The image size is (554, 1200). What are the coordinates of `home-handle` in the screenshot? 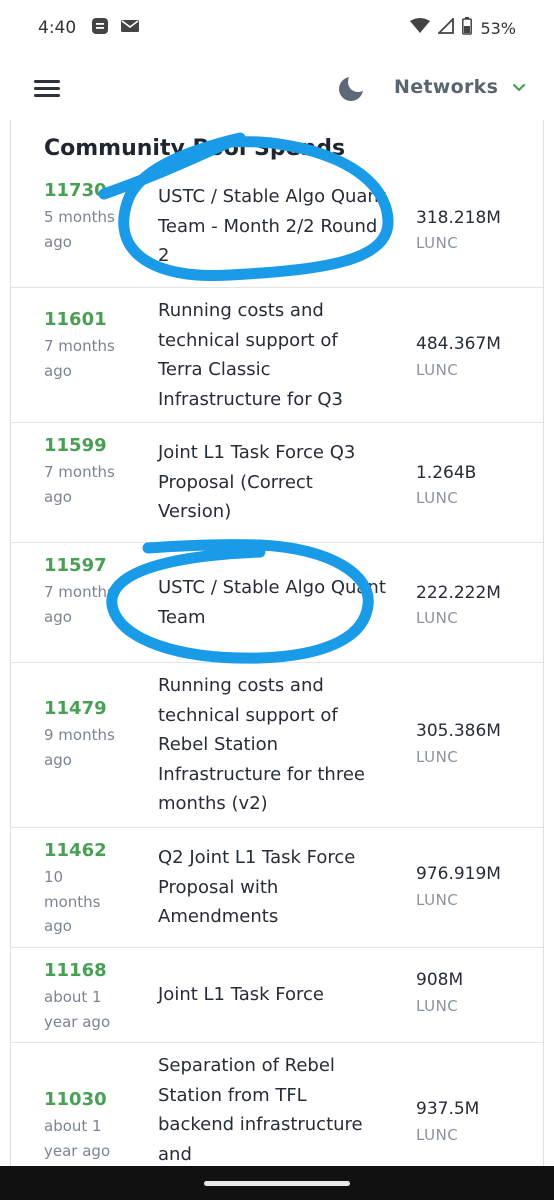 It's located at (277, 1183).